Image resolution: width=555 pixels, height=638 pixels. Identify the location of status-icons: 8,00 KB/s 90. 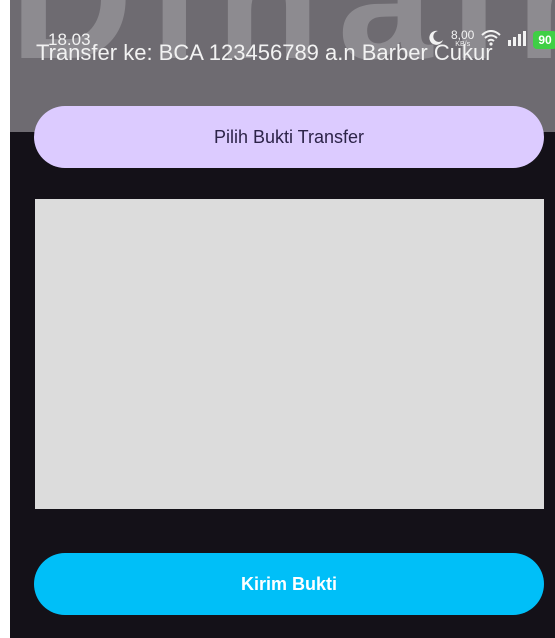
(491, 40).